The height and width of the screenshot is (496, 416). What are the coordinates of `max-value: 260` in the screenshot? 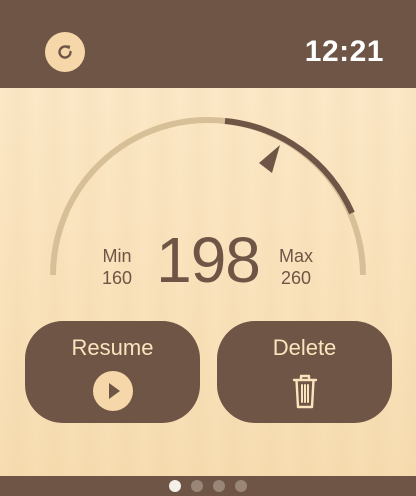 It's located at (296, 278).